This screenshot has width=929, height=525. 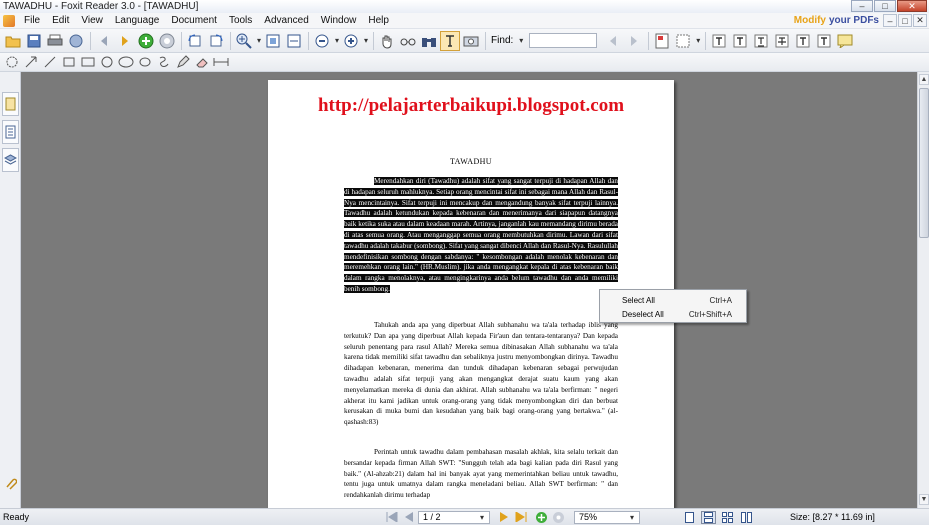 I want to click on scroll-up-arrow: ▲, so click(x=924, y=79).